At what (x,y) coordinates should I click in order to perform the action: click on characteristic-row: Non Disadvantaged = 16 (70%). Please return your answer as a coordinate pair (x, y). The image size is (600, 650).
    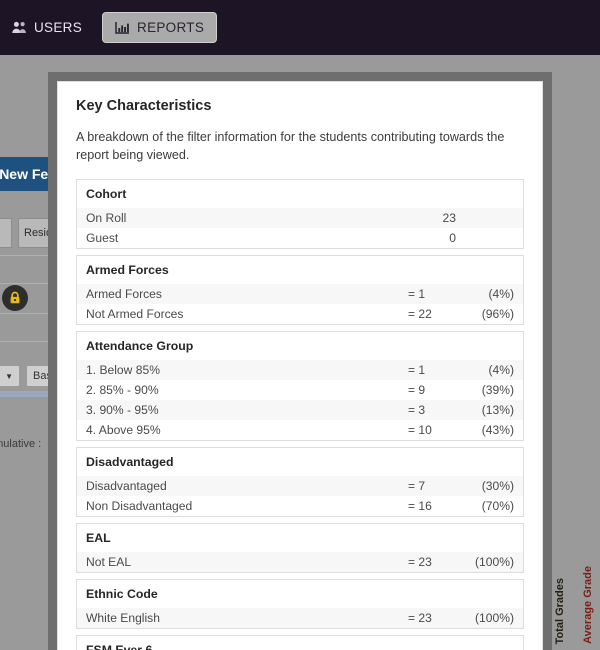
    Looking at the image, I should click on (300, 505).